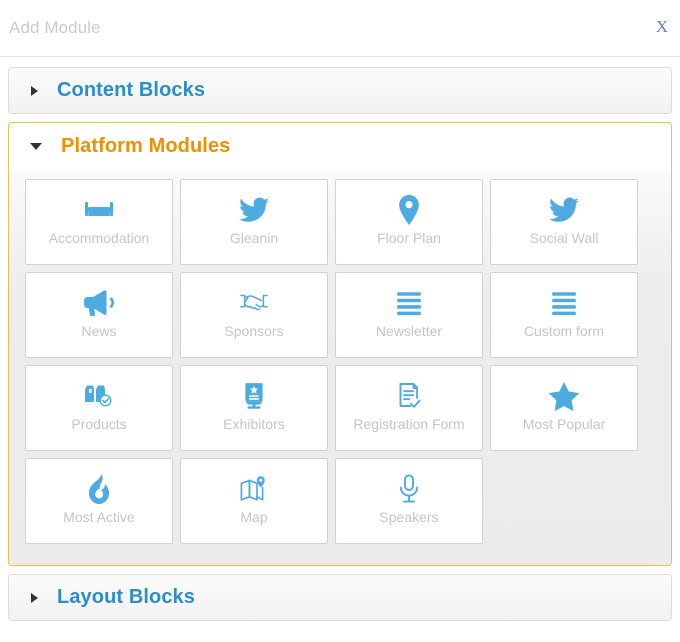 Image resolution: width=680 pixels, height=642 pixels. I want to click on module-tile-label: Most Active, so click(99, 517).